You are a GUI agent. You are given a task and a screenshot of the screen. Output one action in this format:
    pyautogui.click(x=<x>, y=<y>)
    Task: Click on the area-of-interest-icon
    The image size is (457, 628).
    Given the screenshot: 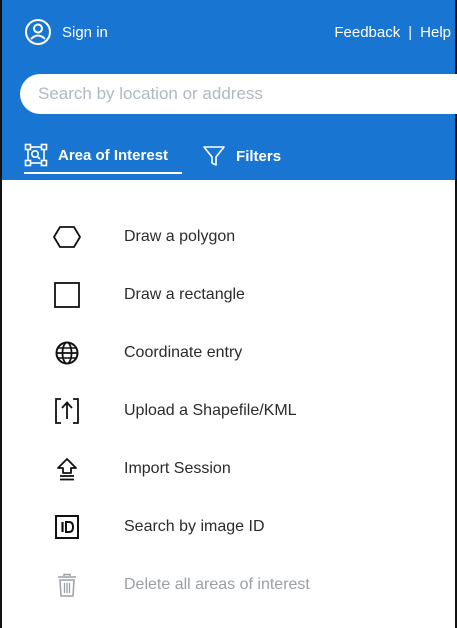 What is the action you would take?
    pyautogui.click(x=36, y=155)
    